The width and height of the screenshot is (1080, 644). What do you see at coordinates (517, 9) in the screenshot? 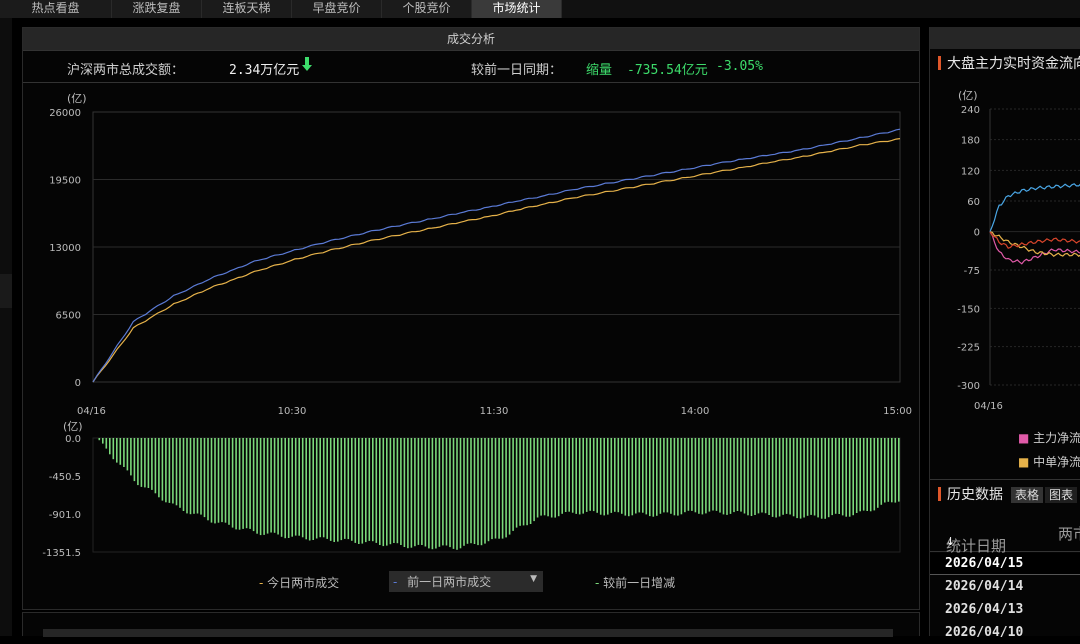
I see `tab-market-stats: 市场统计` at bounding box center [517, 9].